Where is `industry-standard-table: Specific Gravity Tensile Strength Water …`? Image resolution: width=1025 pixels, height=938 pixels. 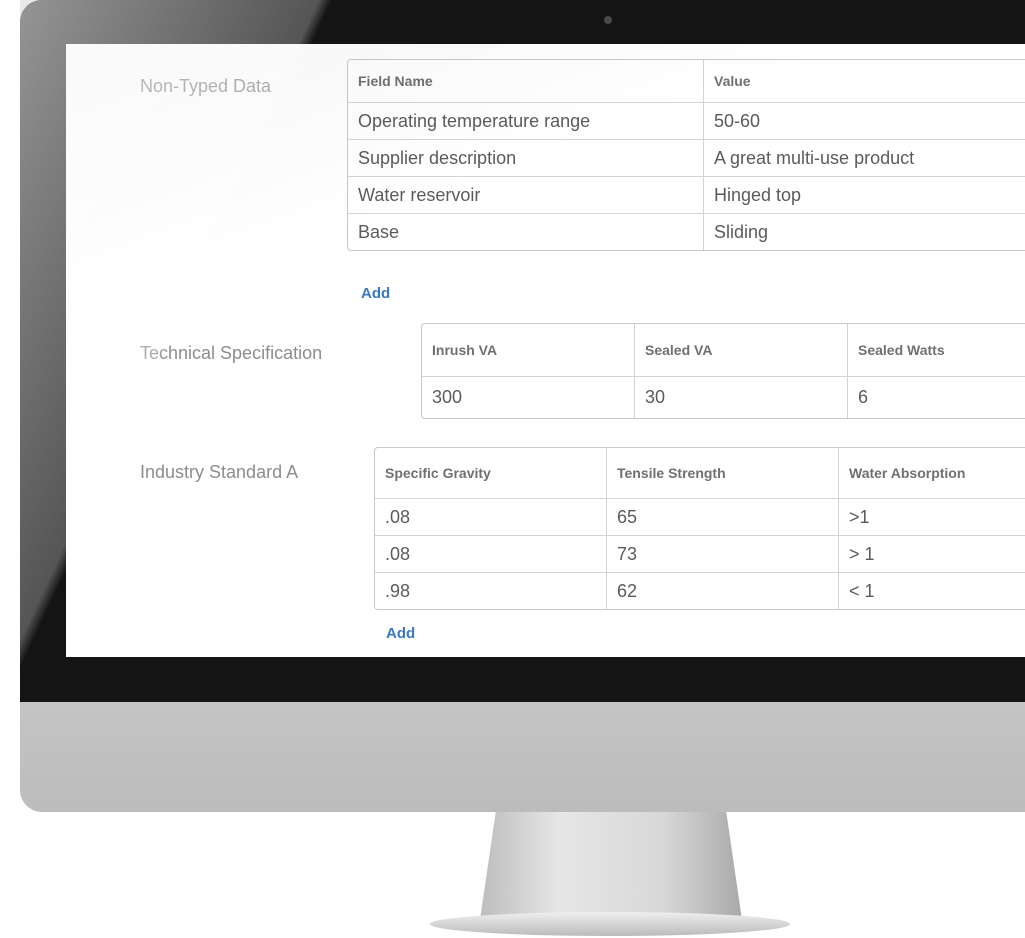 industry-standard-table: Specific Gravity Tensile Strength Water … is located at coordinates (699, 528).